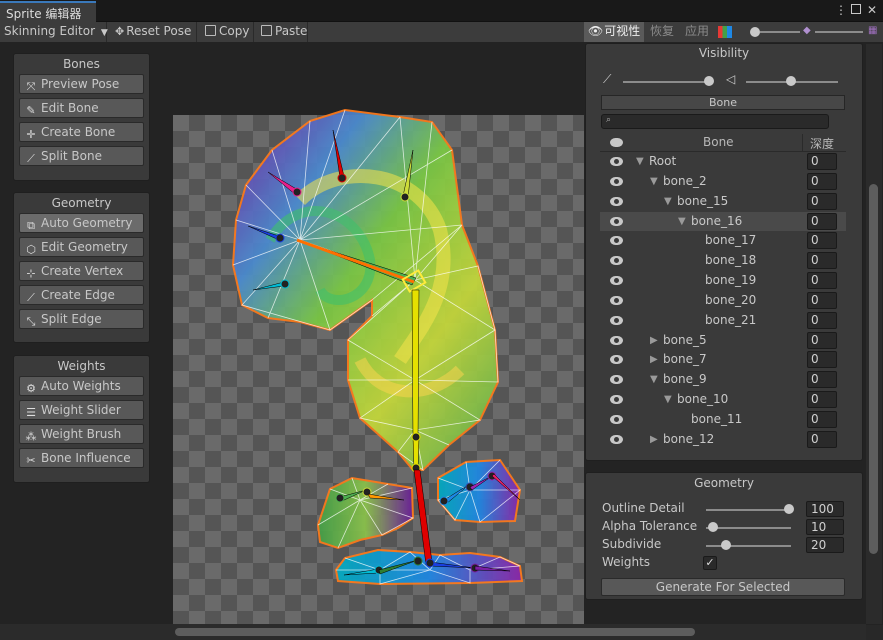 The width and height of the screenshot is (883, 640). I want to click on outline-detail-knob, so click(789, 509).